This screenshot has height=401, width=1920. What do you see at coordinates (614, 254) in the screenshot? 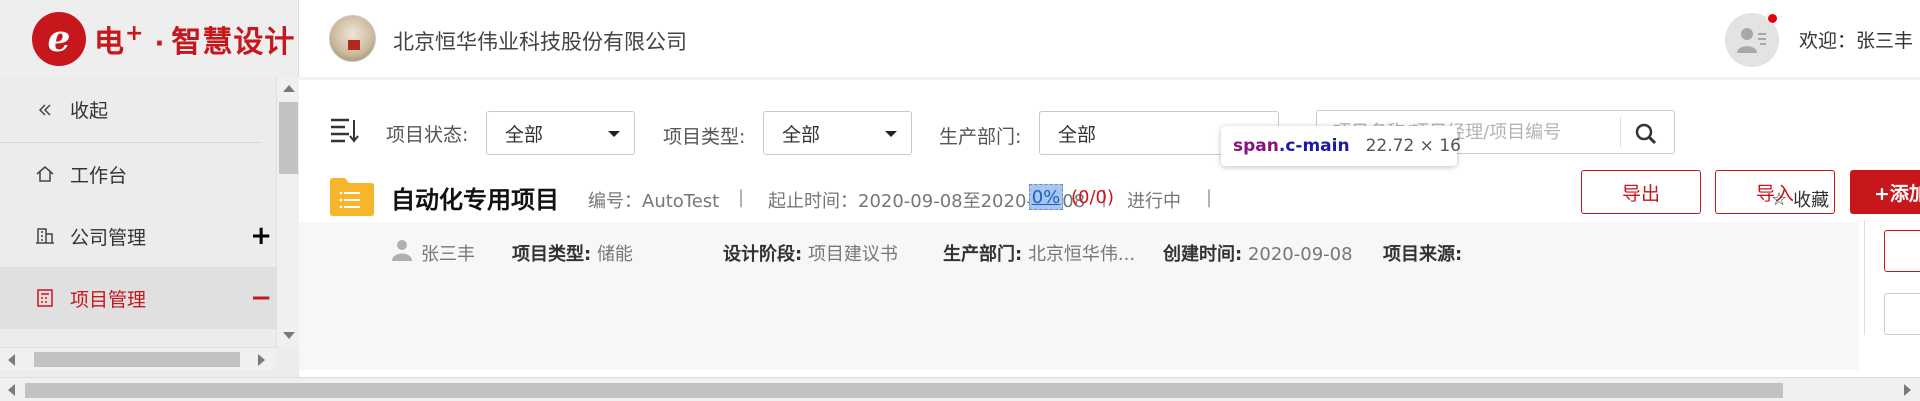
I see `project-type-value: 储能` at bounding box center [614, 254].